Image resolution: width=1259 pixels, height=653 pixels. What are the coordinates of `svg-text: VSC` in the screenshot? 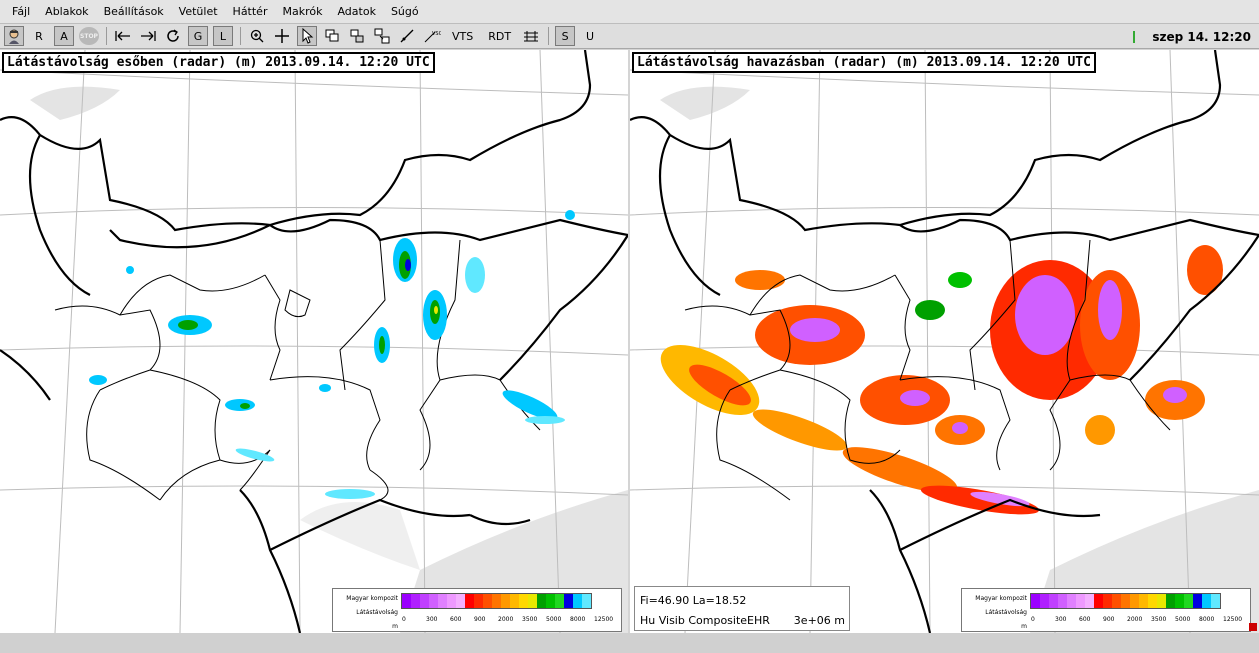 It's located at (436, 34).